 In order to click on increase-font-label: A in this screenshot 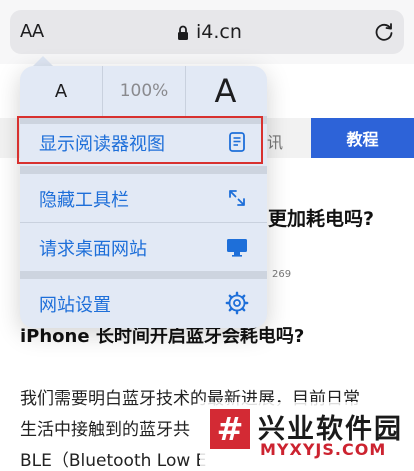, I will do `click(225, 91)`.